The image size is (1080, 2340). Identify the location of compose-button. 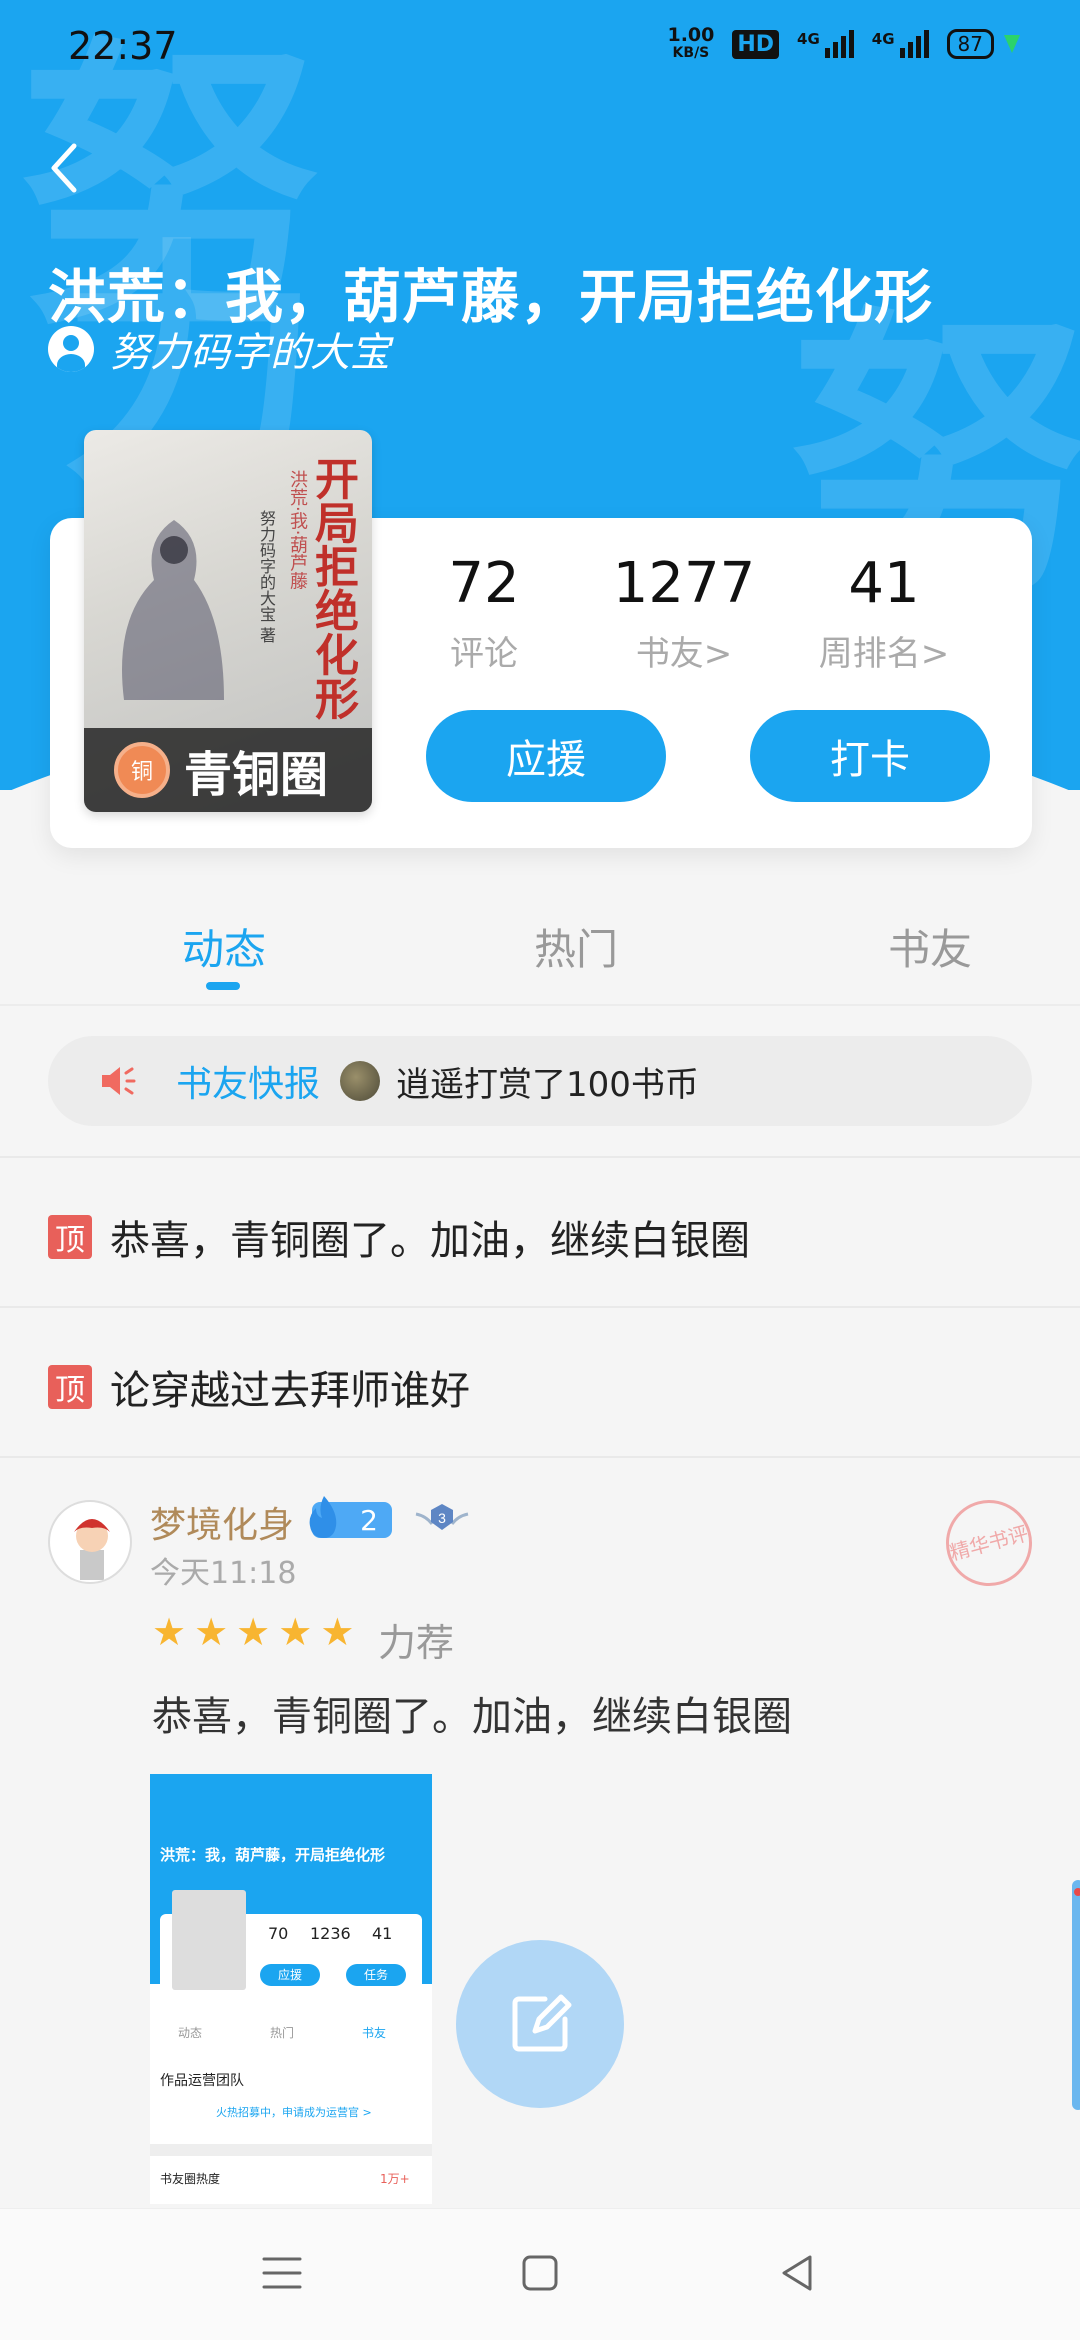
(540, 2024).